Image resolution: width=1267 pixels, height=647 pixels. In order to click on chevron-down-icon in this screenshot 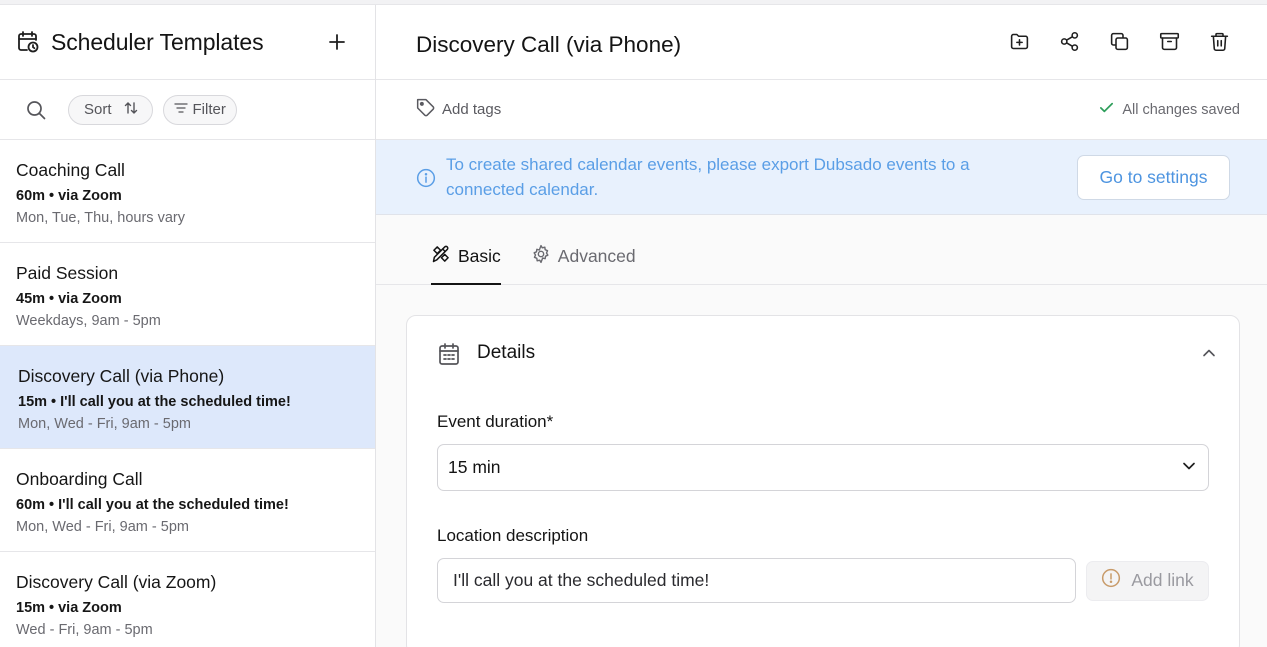, I will do `click(1189, 467)`.